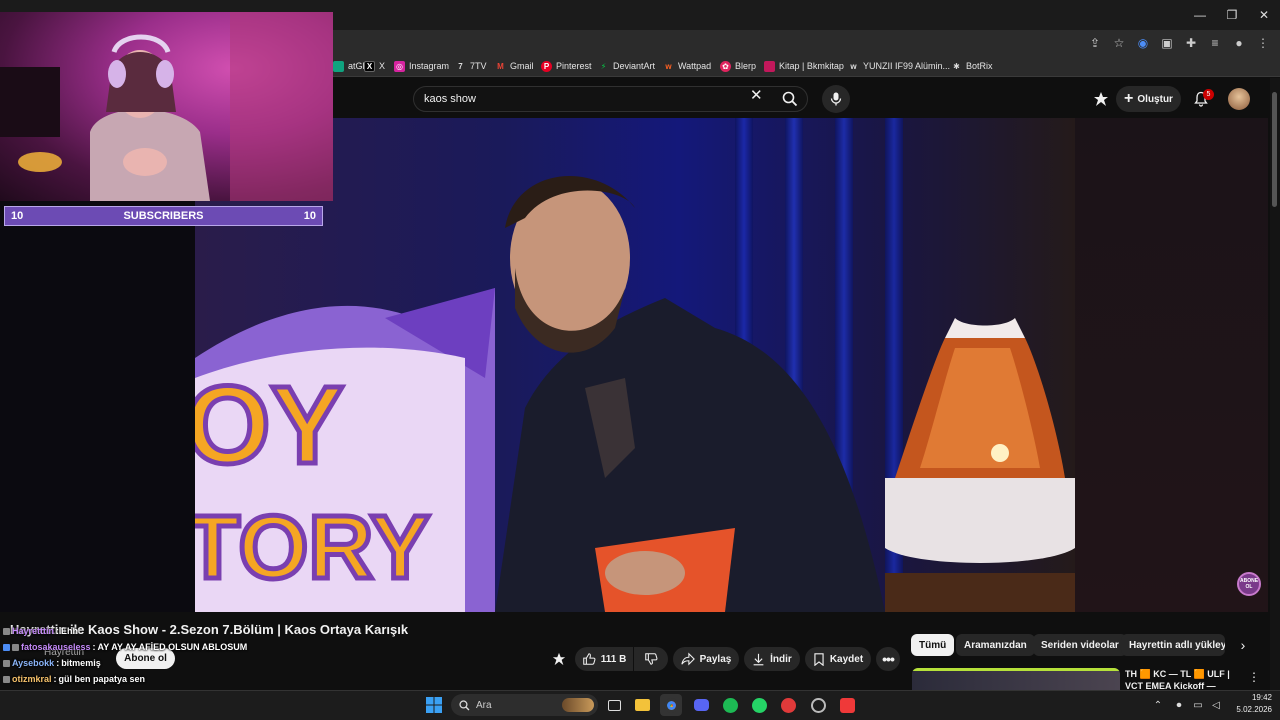  I want to click on more-actions-button: •••, so click(888, 659).